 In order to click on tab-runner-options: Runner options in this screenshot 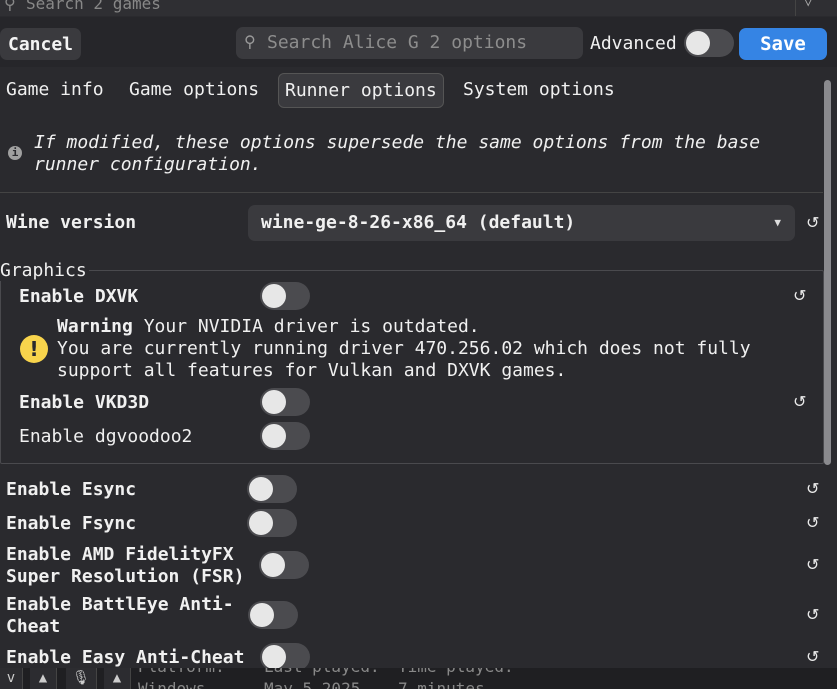, I will do `click(361, 90)`.